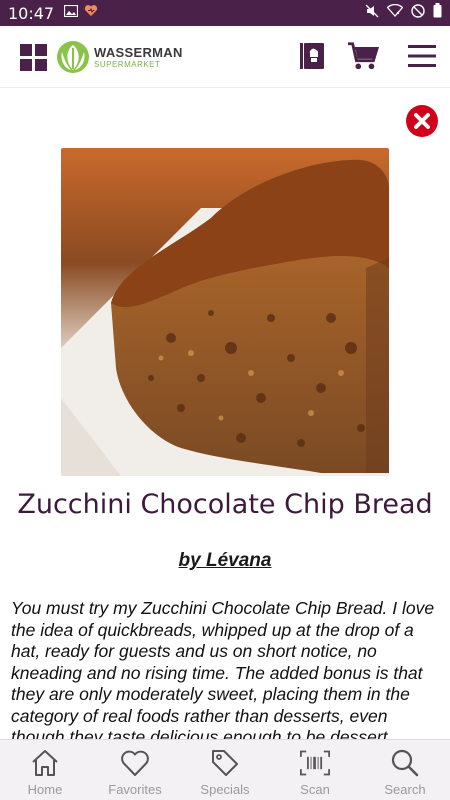 This screenshot has height=800, width=450. I want to click on nav-scan-label: Scan, so click(315, 789).